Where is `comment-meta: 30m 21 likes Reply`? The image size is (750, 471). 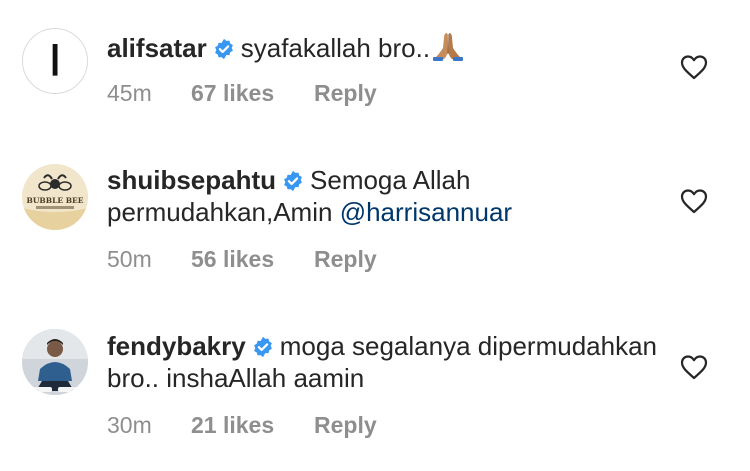
comment-meta: 30m 21 likes Reply is located at coordinates (242, 425).